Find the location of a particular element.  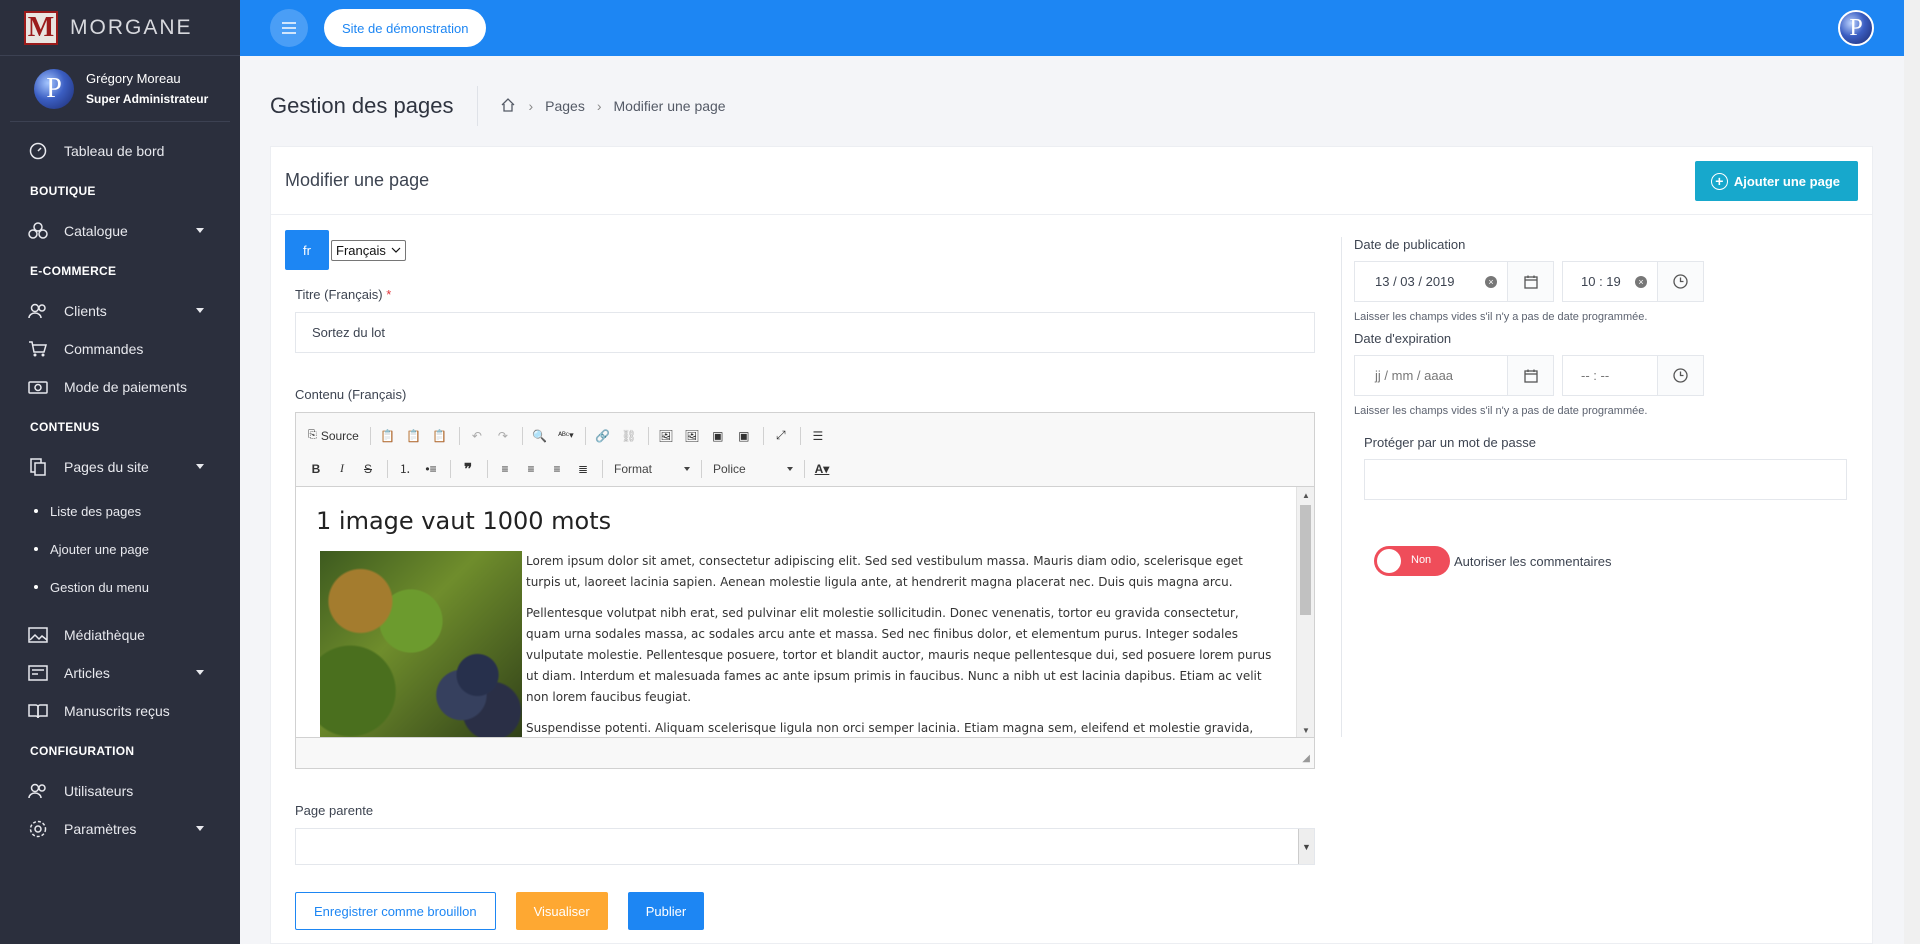

section-boutique: BOUTIQUE is located at coordinates (63, 191).